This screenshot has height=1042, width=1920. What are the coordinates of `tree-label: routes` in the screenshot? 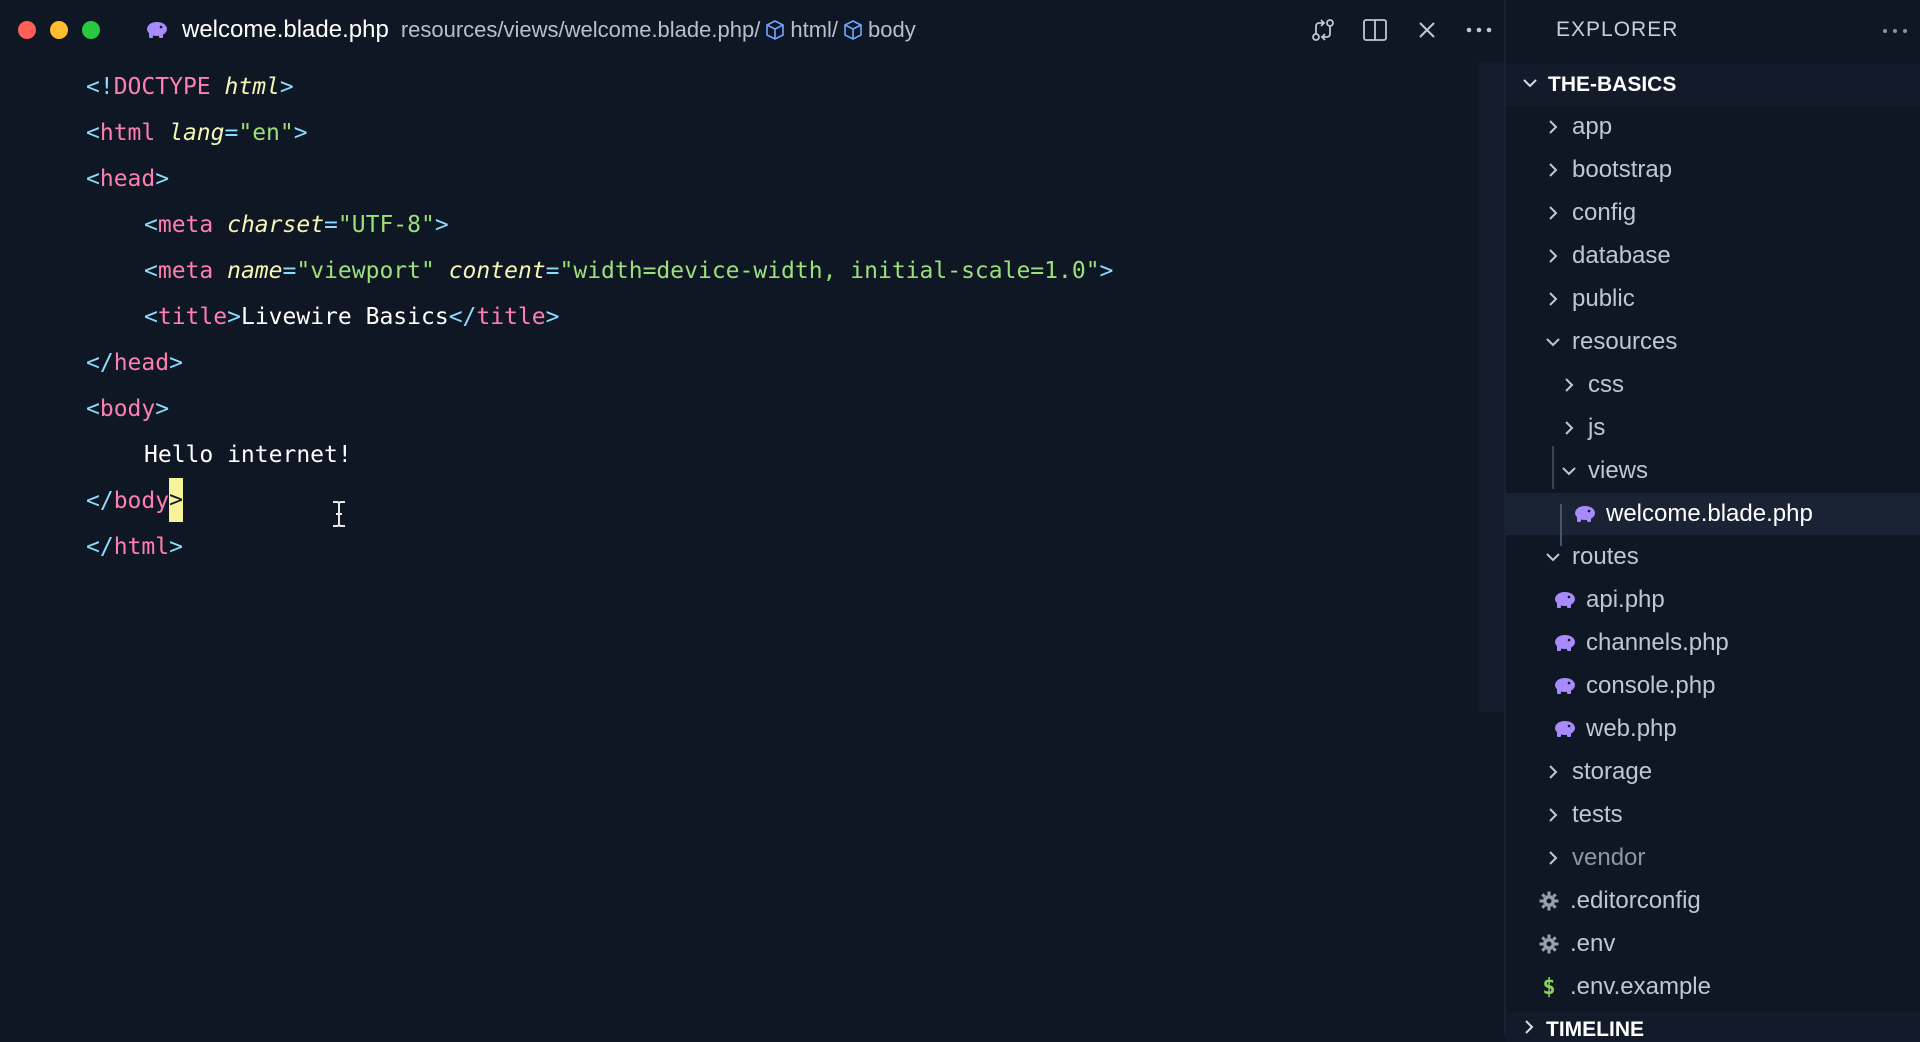 It's located at (1605, 556).